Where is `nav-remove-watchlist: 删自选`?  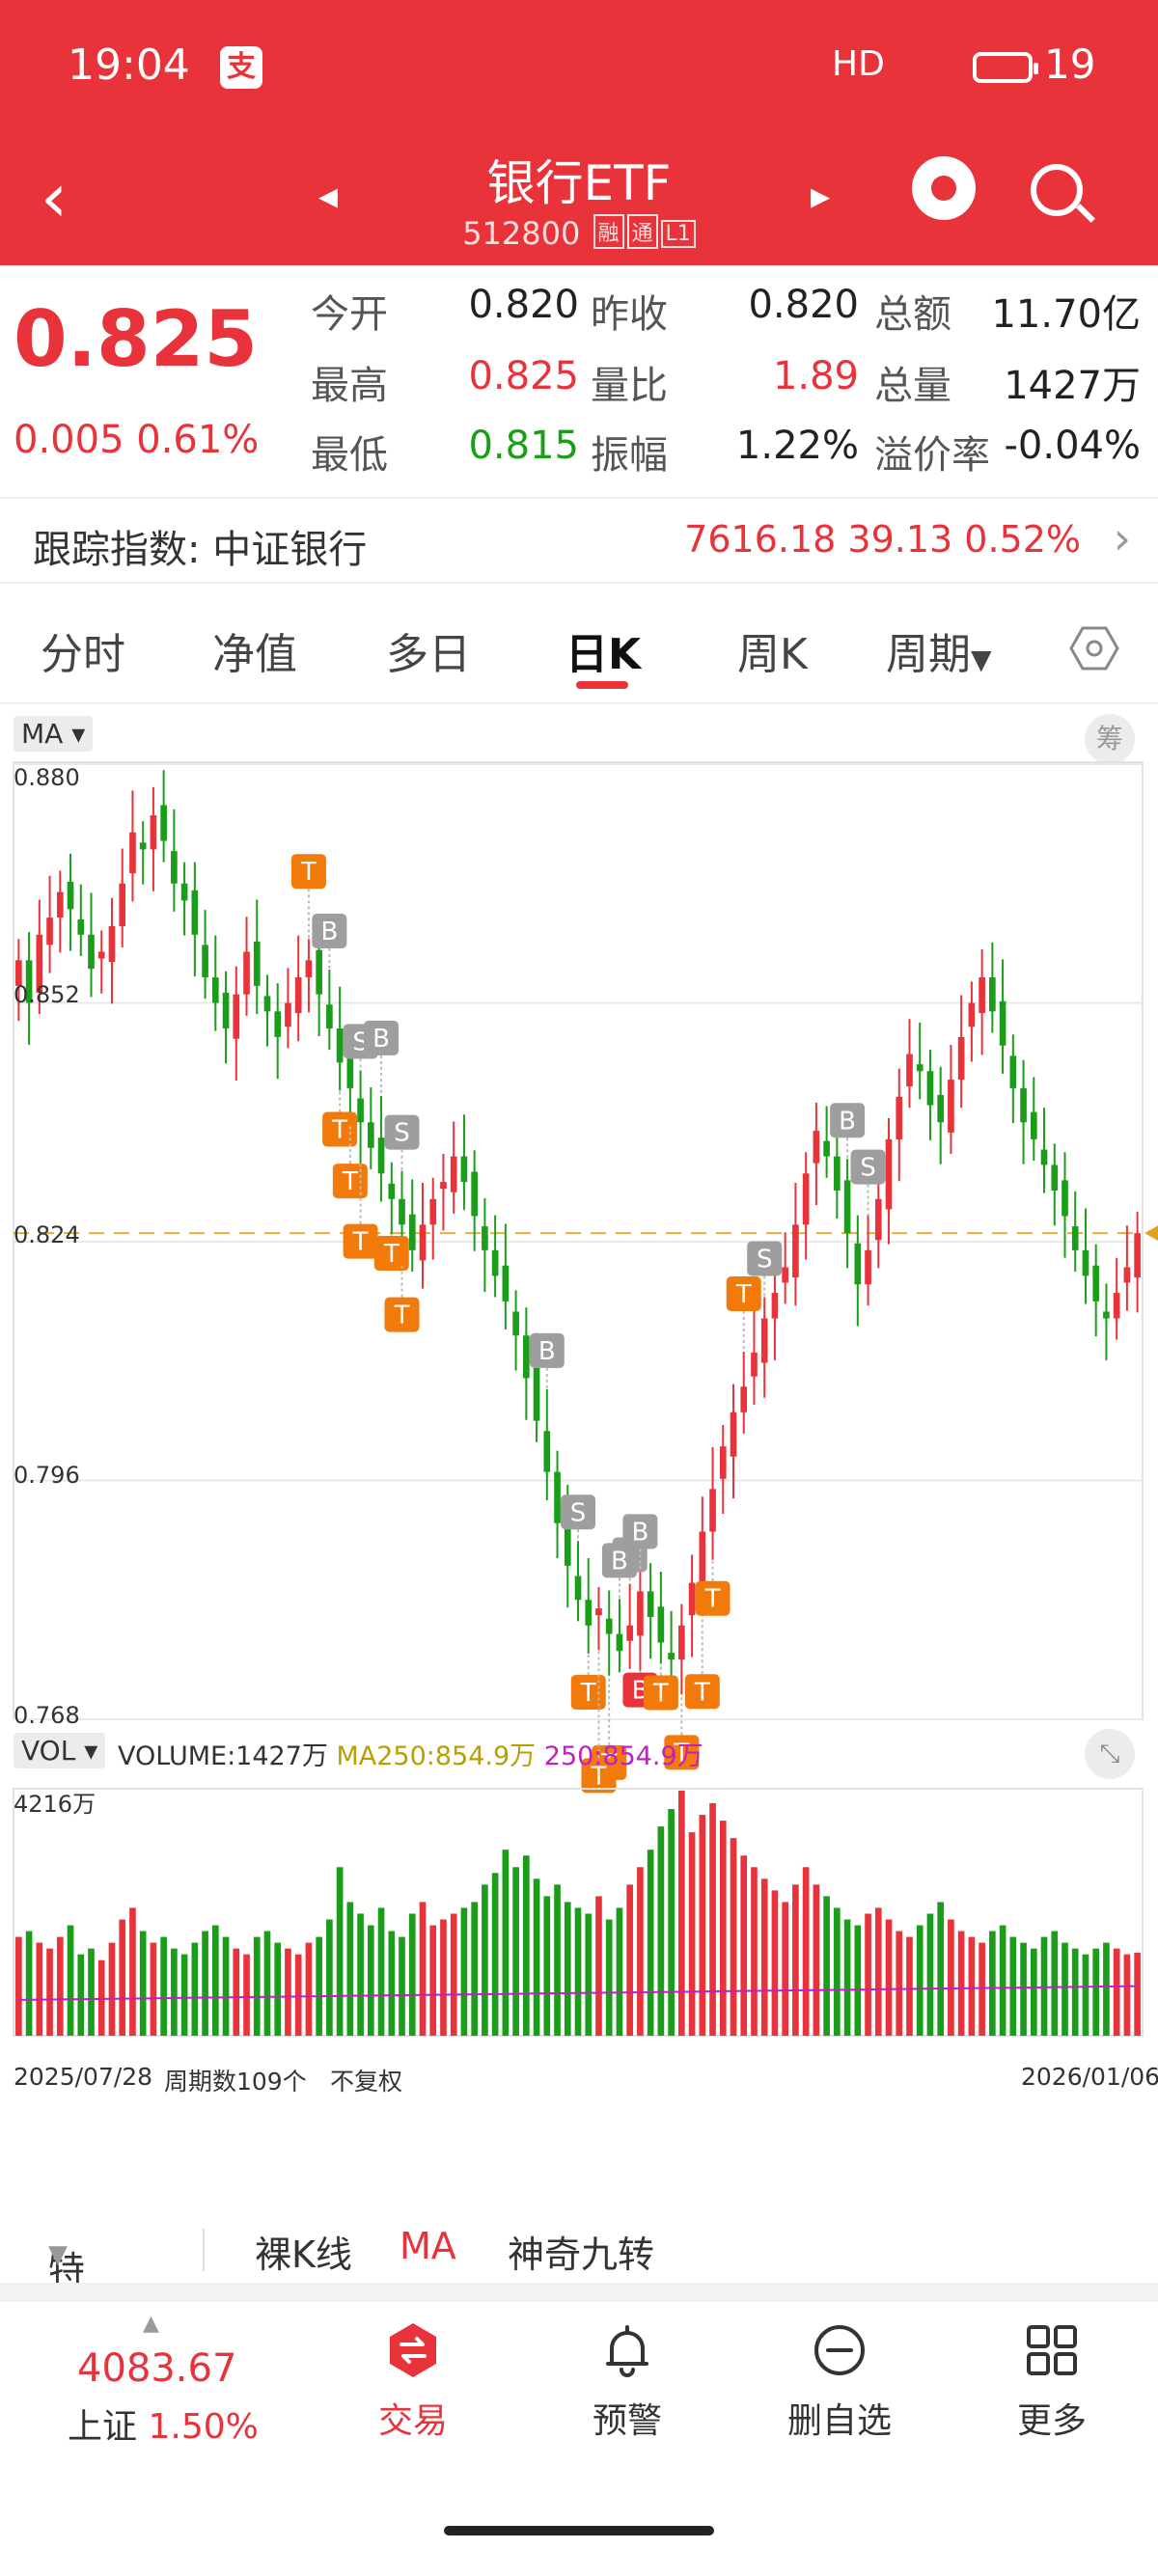 nav-remove-watchlist: 删自选 is located at coordinates (839, 2382).